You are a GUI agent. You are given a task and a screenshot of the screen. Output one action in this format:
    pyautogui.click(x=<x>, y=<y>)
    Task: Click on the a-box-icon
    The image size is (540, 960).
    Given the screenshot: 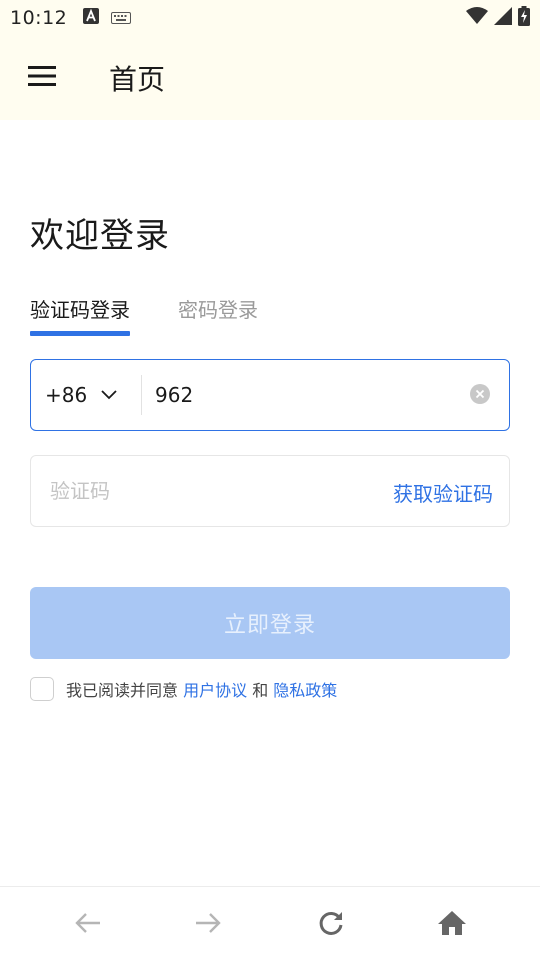 What is the action you would take?
    pyautogui.click(x=91, y=18)
    